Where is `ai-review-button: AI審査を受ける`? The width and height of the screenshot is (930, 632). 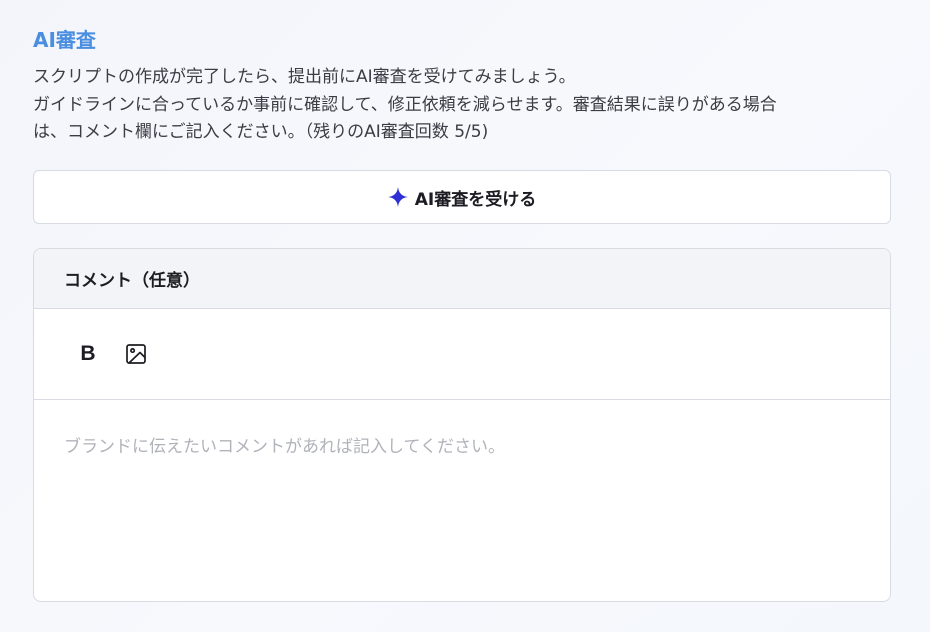
ai-review-button: AI審査を受ける is located at coordinates (462, 197).